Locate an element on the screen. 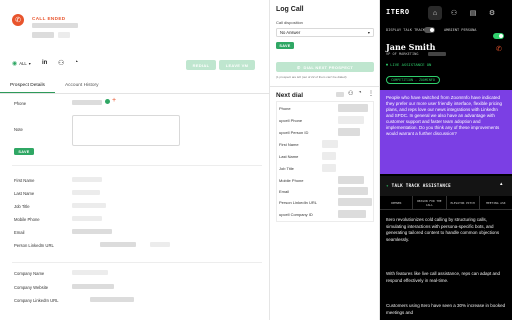 Image resolution: width=512 pixels, height=320 pixels. company-website-label: Company Website is located at coordinates (31, 287).